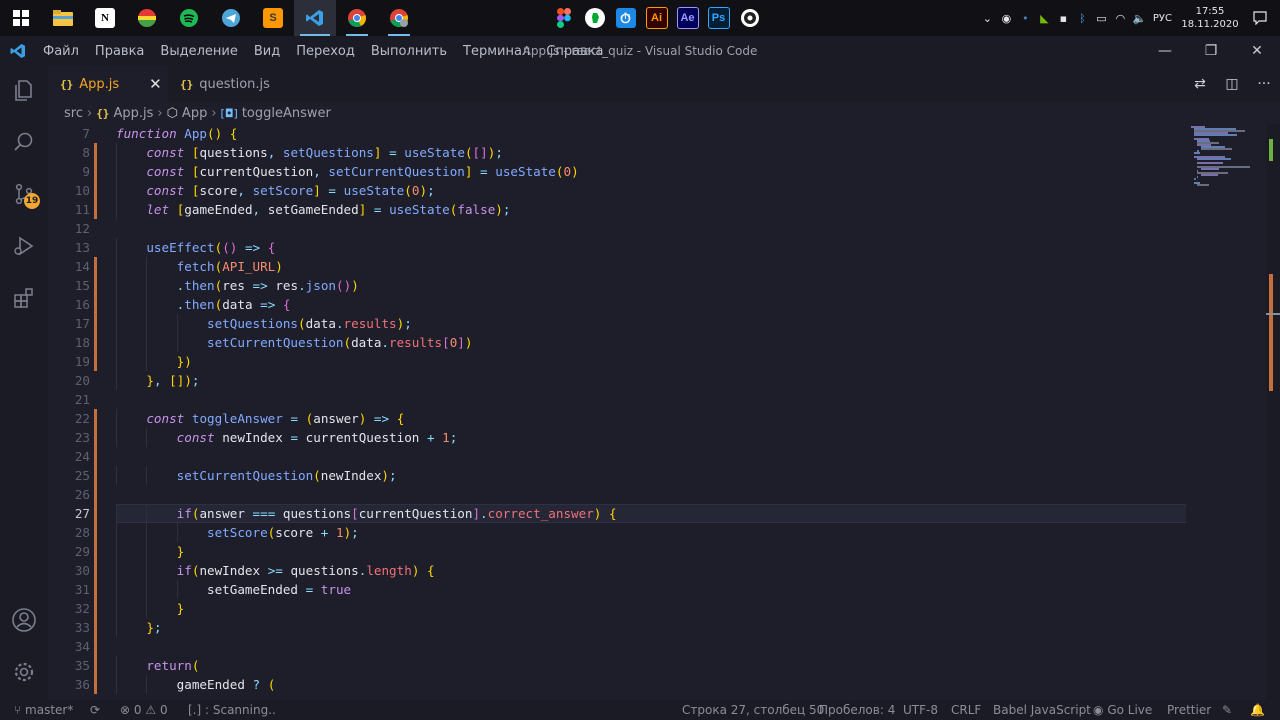 The height and width of the screenshot is (720, 1280). I want to click on minimap, so click(1226, 412).